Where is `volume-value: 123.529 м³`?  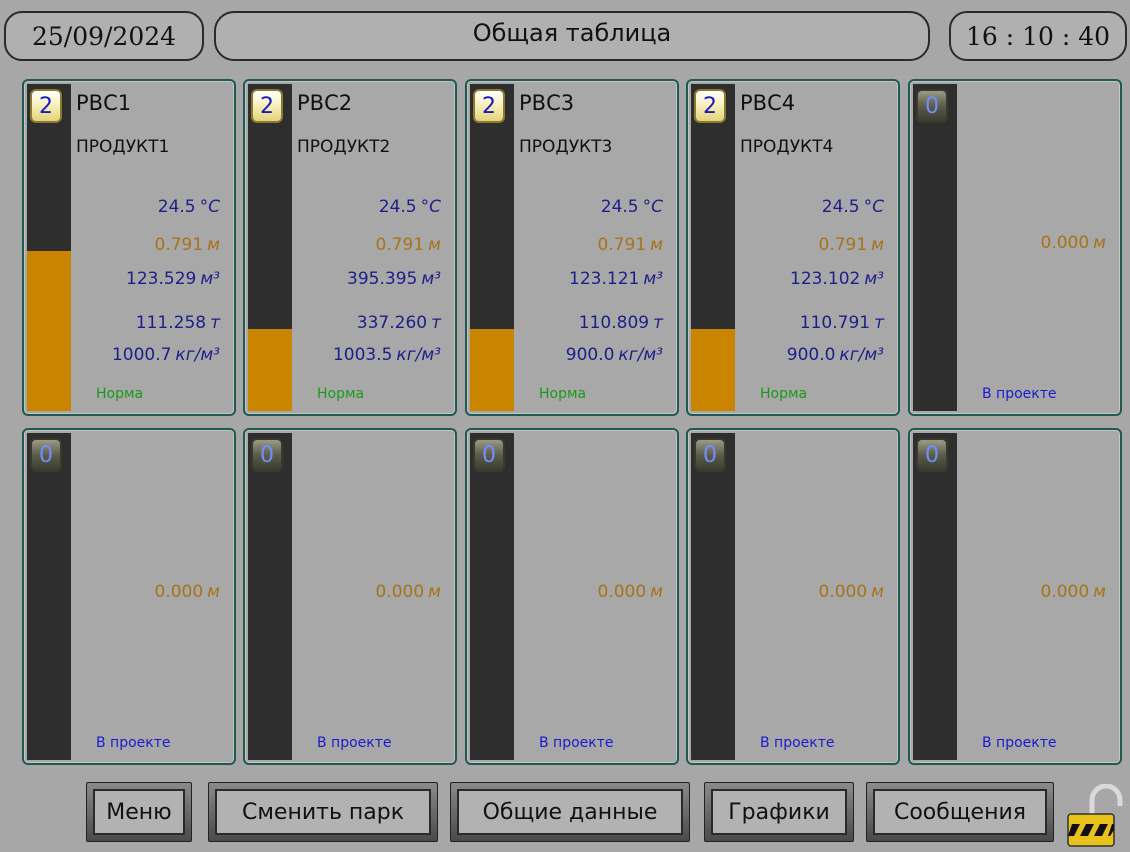
volume-value: 123.529 м³ is located at coordinates (173, 279).